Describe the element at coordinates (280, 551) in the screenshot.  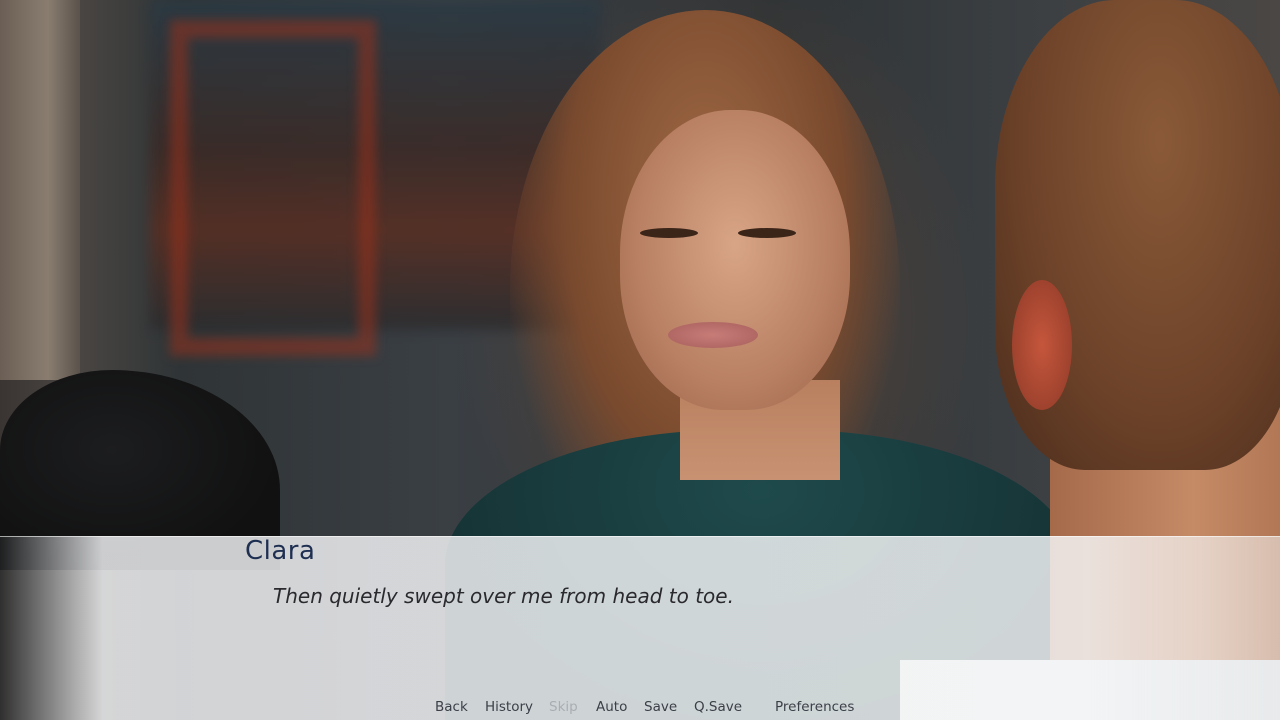
I see `speaker-name: Clara` at that location.